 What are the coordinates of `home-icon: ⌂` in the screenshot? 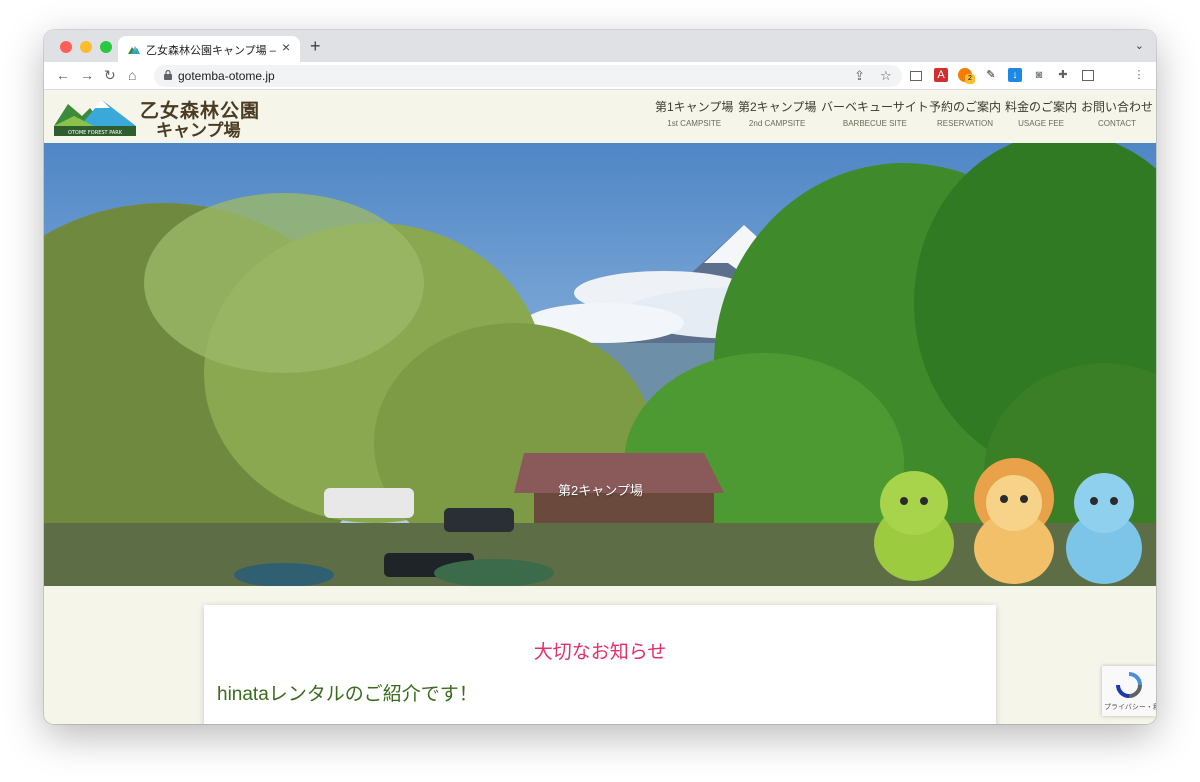 It's located at (132, 75).